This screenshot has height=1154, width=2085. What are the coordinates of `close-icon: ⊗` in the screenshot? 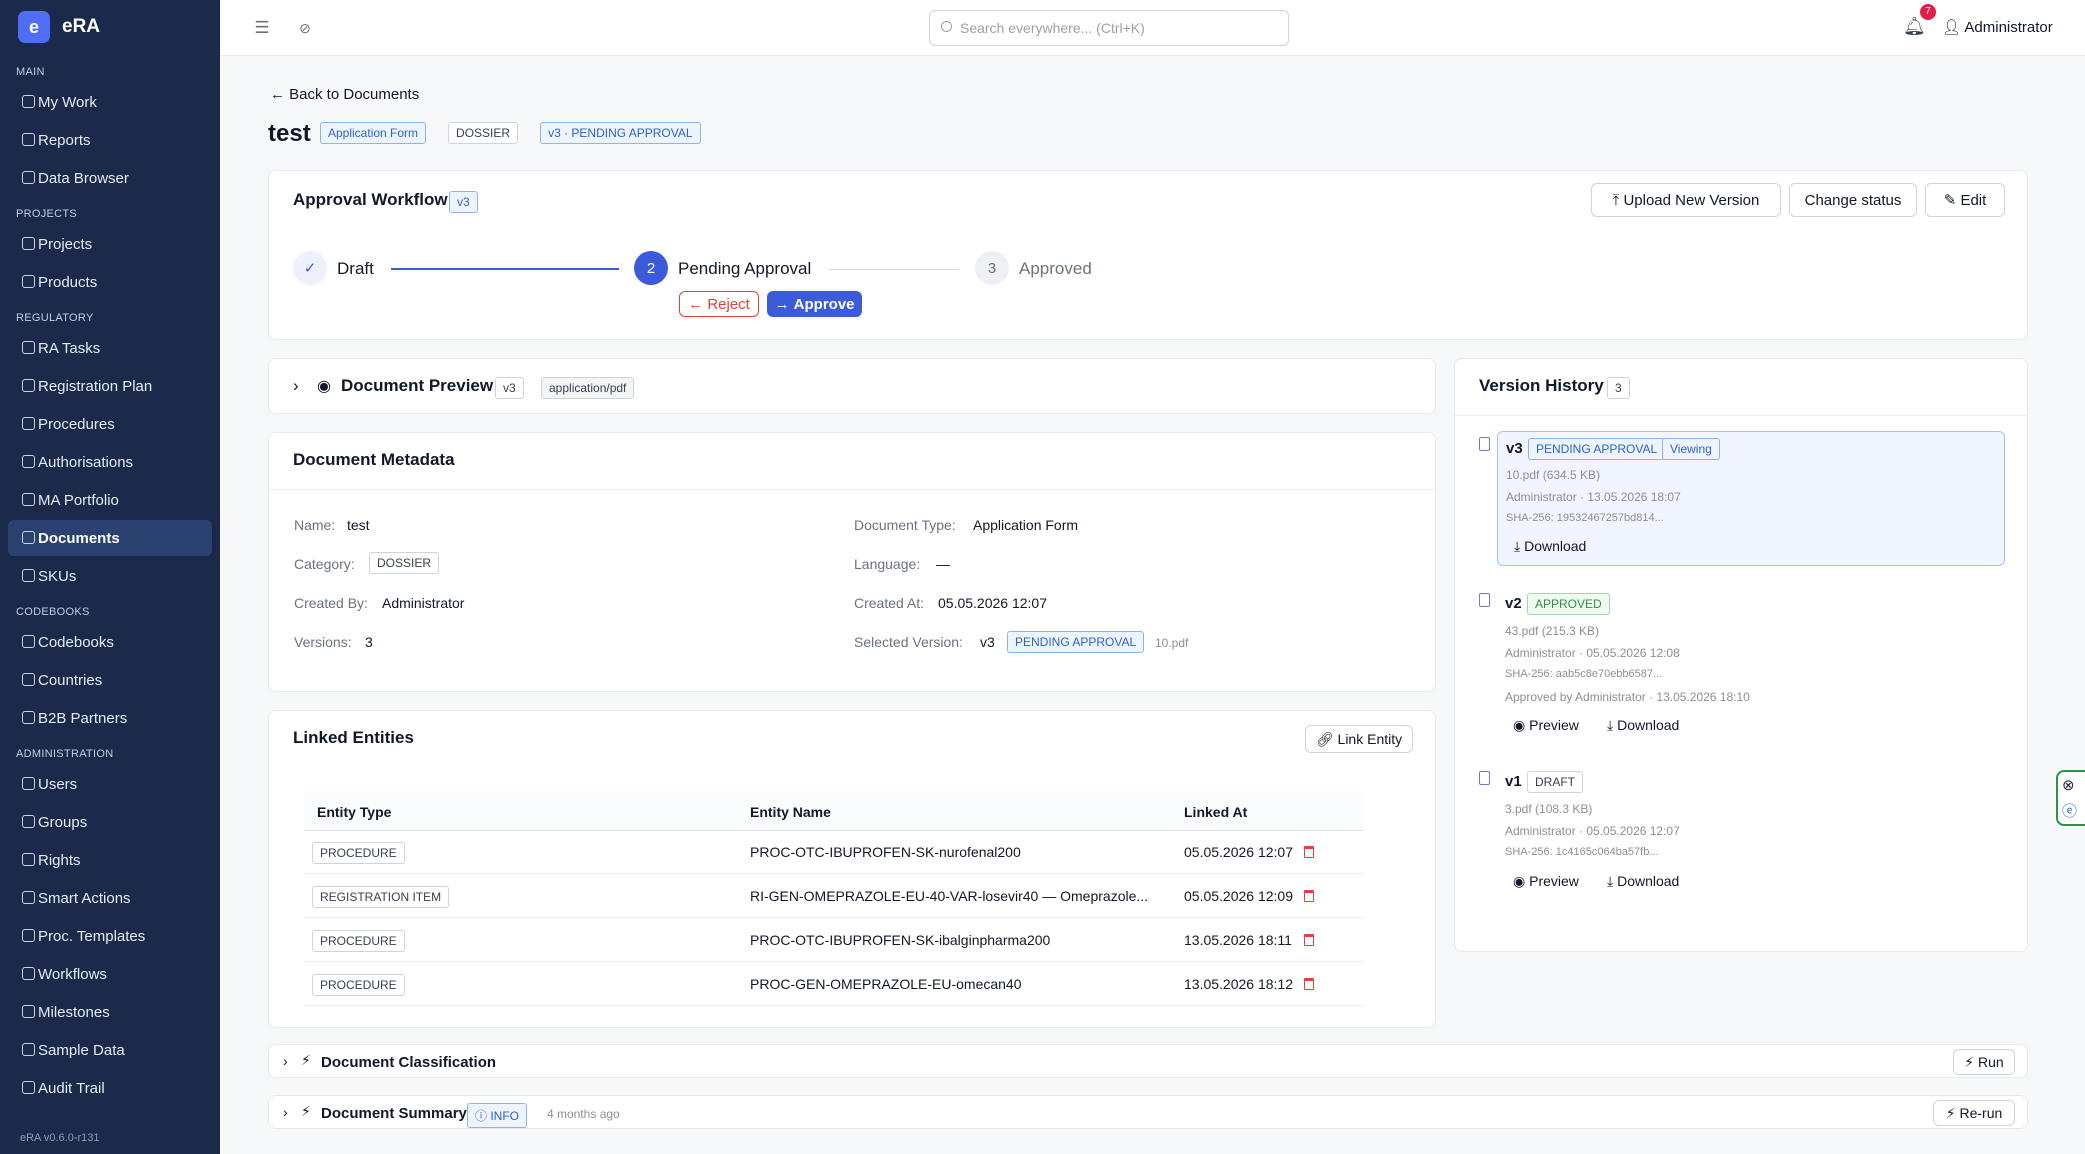 It's located at (2068, 785).